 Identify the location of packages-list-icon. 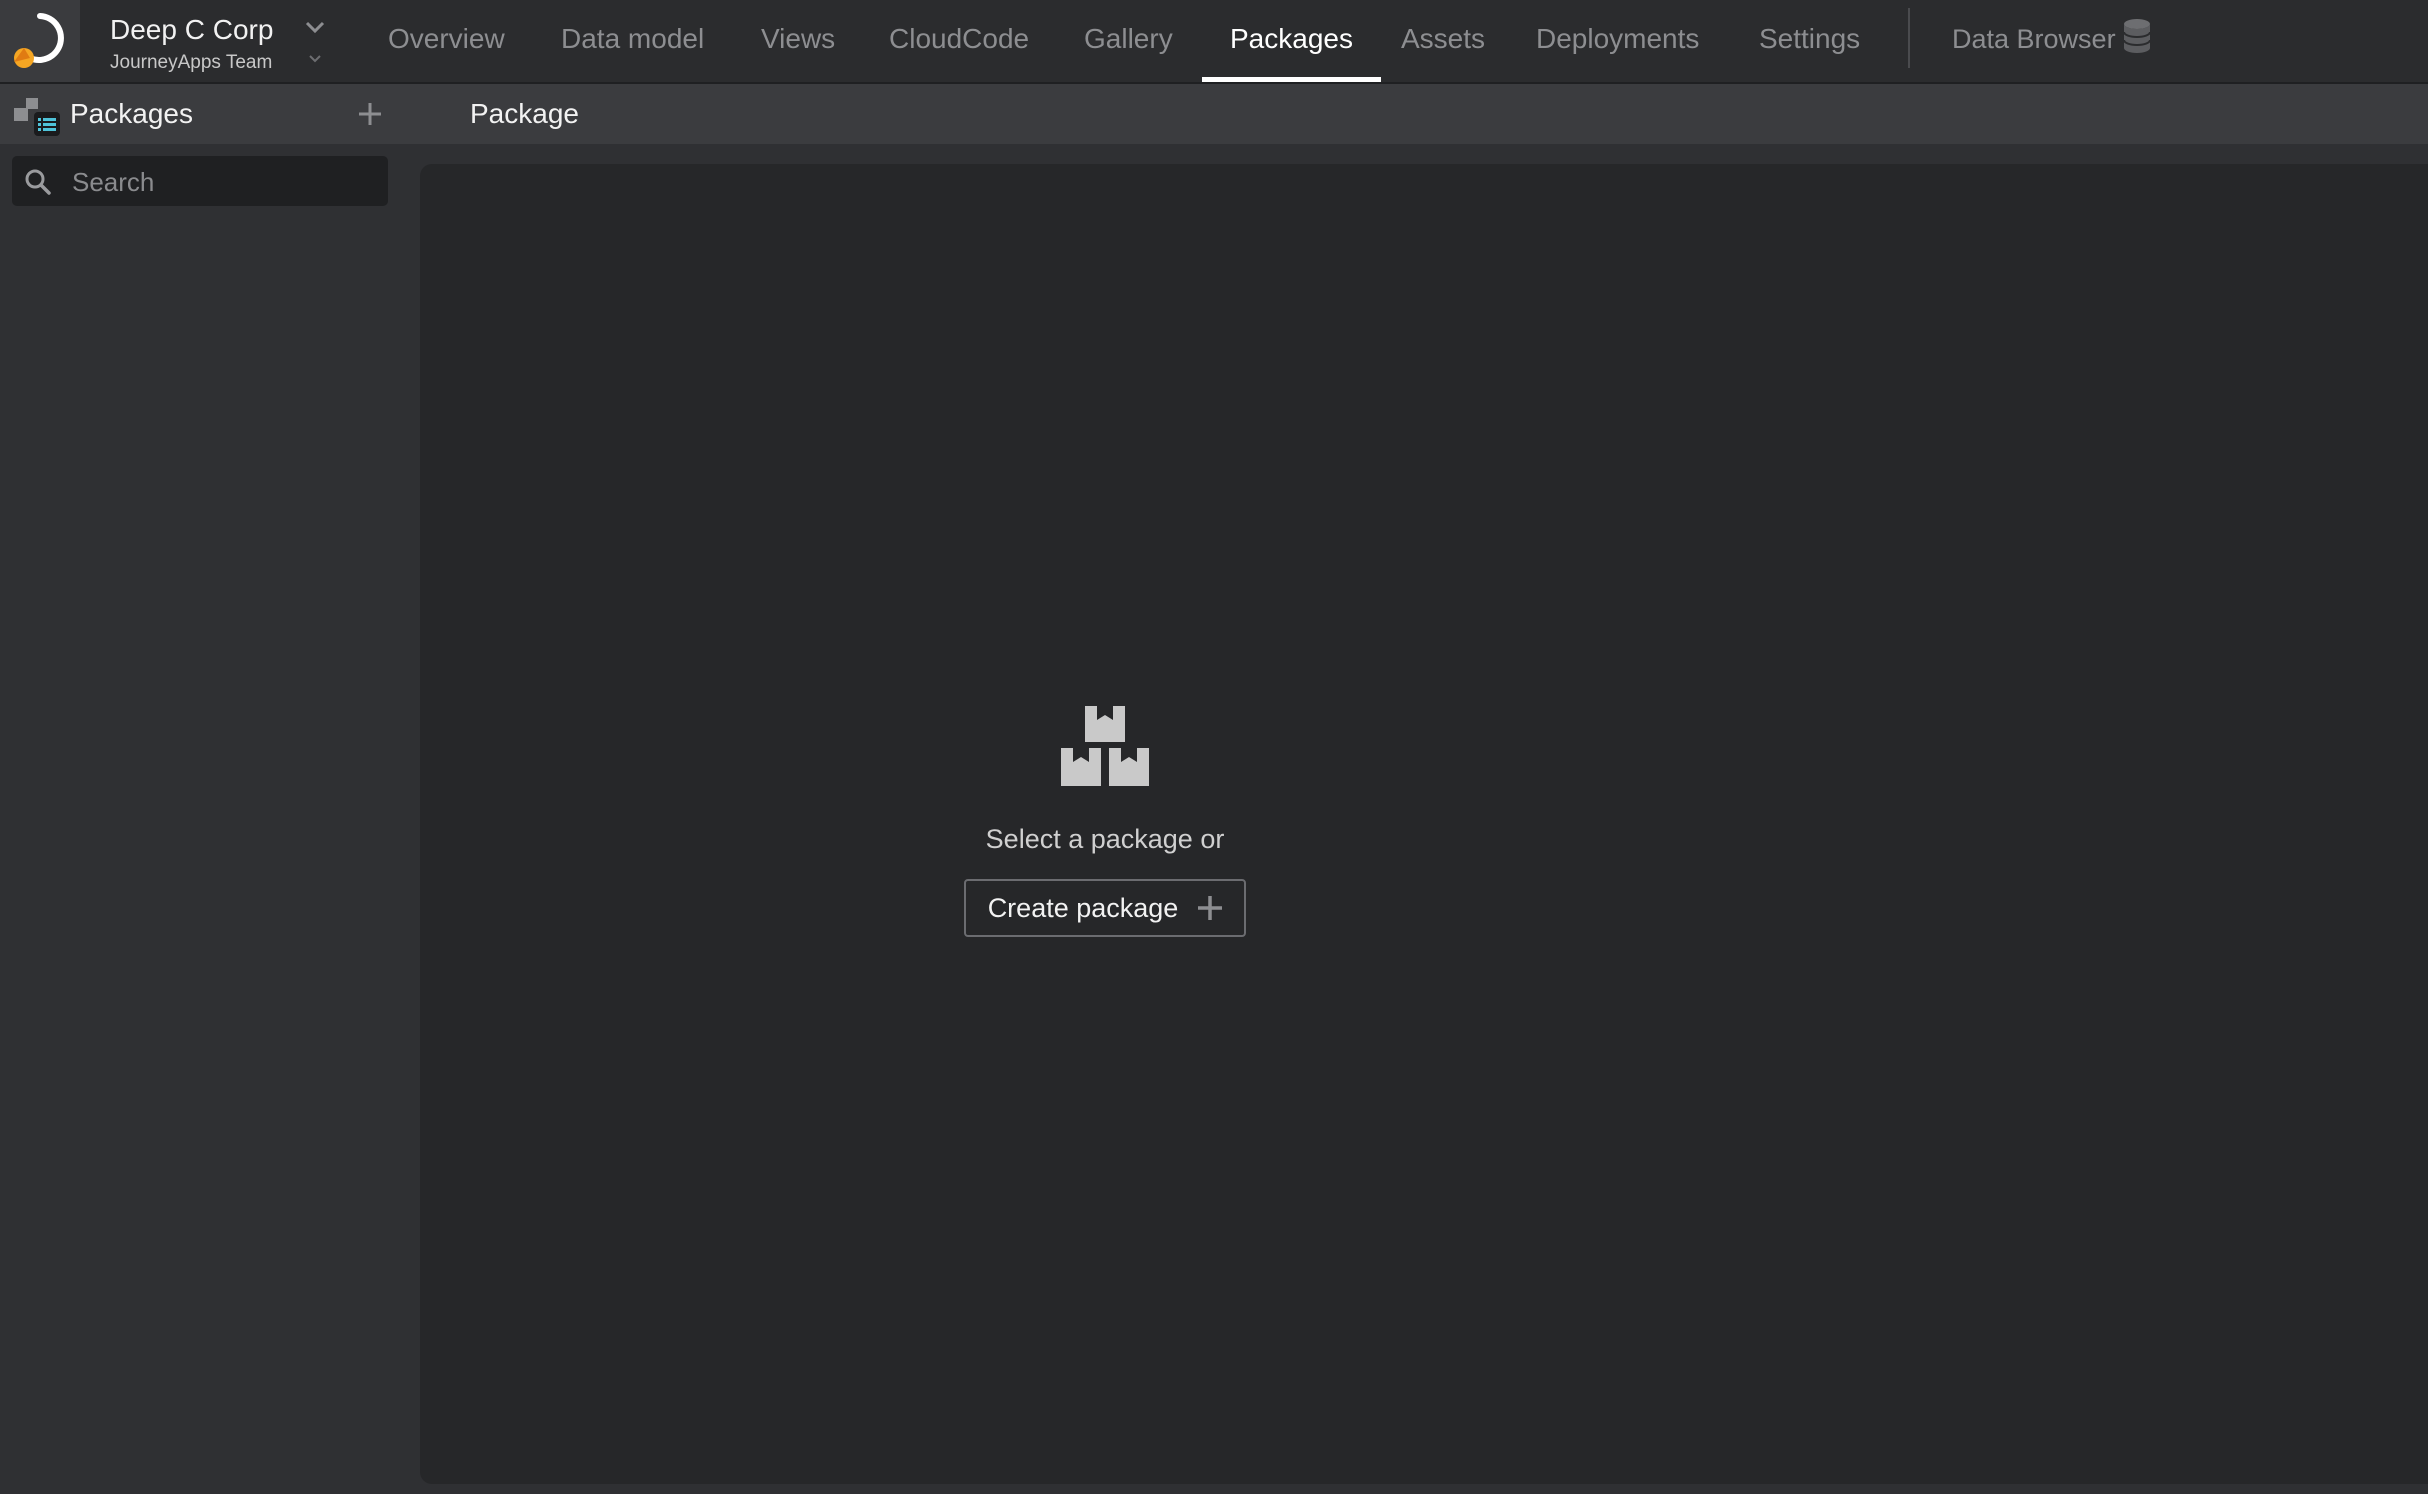
(37, 117).